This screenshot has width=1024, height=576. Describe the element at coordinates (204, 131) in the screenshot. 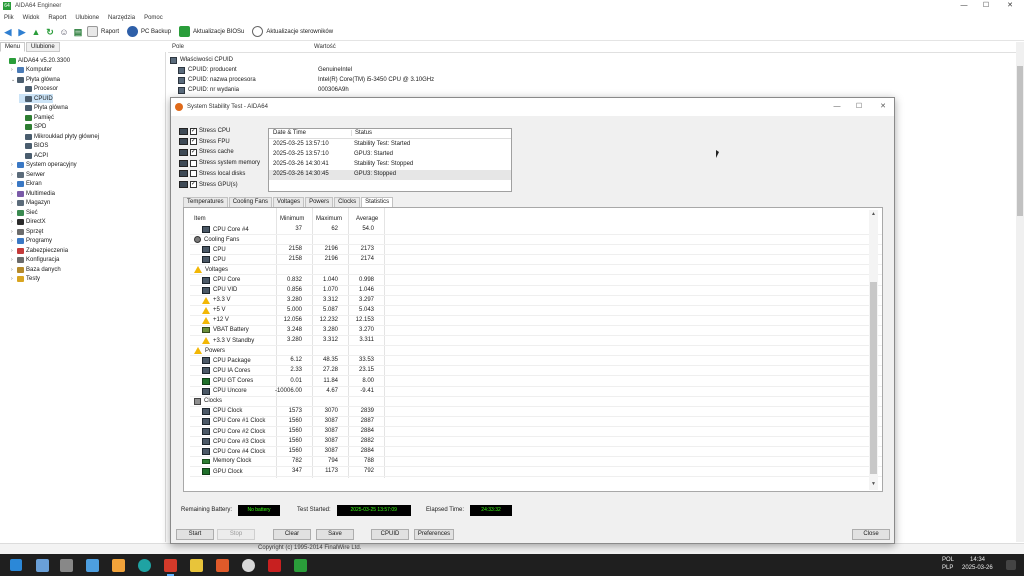

I see `stress-option: ✓ Stress CPU` at that location.